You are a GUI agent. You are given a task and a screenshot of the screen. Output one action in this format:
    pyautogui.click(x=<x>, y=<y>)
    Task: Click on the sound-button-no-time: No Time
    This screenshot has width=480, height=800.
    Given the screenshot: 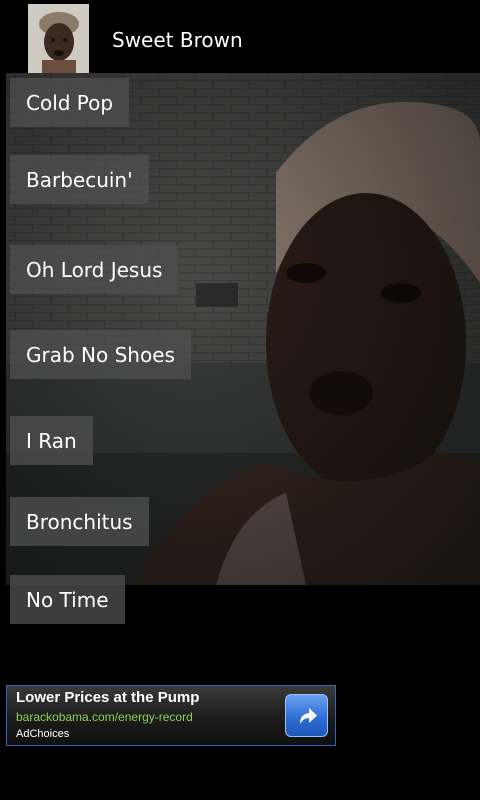 What is the action you would take?
    pyautogui.click(x=67, y=599)
    